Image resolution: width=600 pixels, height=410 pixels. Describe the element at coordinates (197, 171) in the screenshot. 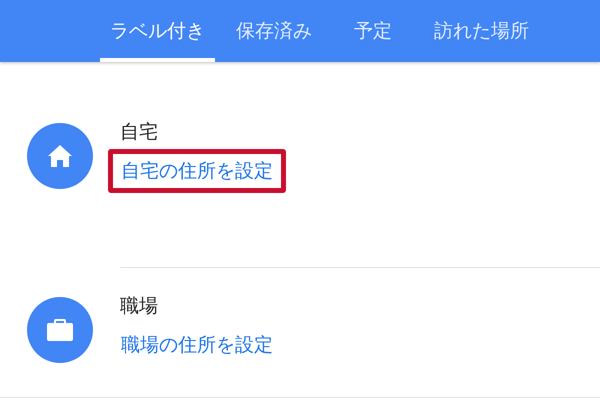

I see `set-address-link: 自宅の住所を設定` at that location.